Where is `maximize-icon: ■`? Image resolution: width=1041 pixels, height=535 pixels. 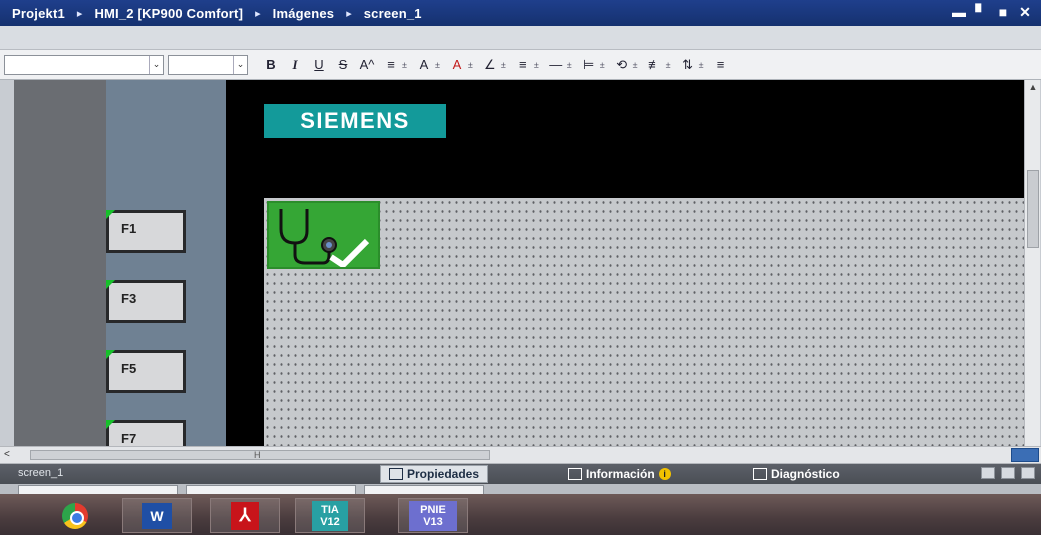
maximize-icon: ■ is located at coordinates (1003, 12).